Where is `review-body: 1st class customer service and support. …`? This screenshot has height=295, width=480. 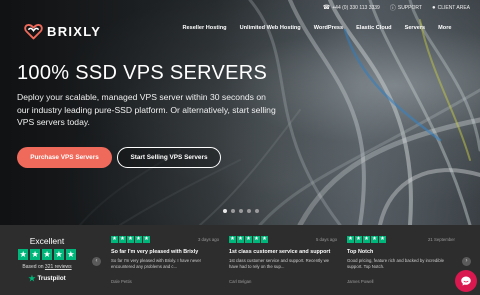 review-body: 1st class customer service and support. … is located at coordinates (279, 263).